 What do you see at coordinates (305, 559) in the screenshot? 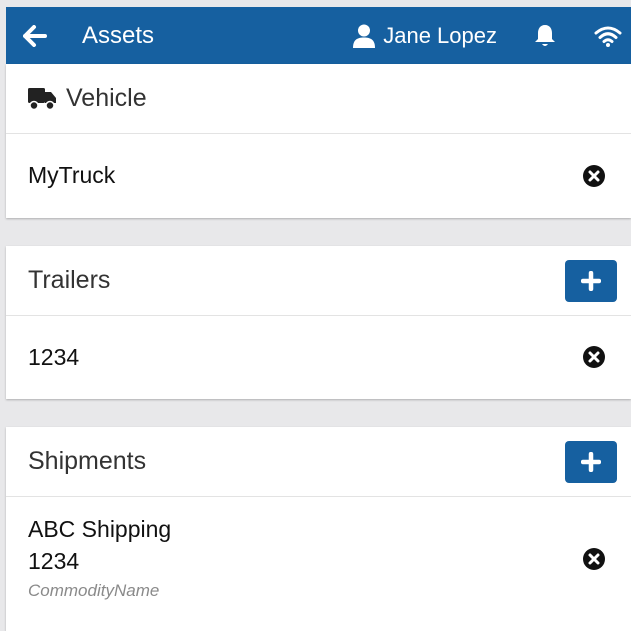
I see `shipment-details: ABC Shipping 1234 CommodityName` at bounding box center [305, 559].